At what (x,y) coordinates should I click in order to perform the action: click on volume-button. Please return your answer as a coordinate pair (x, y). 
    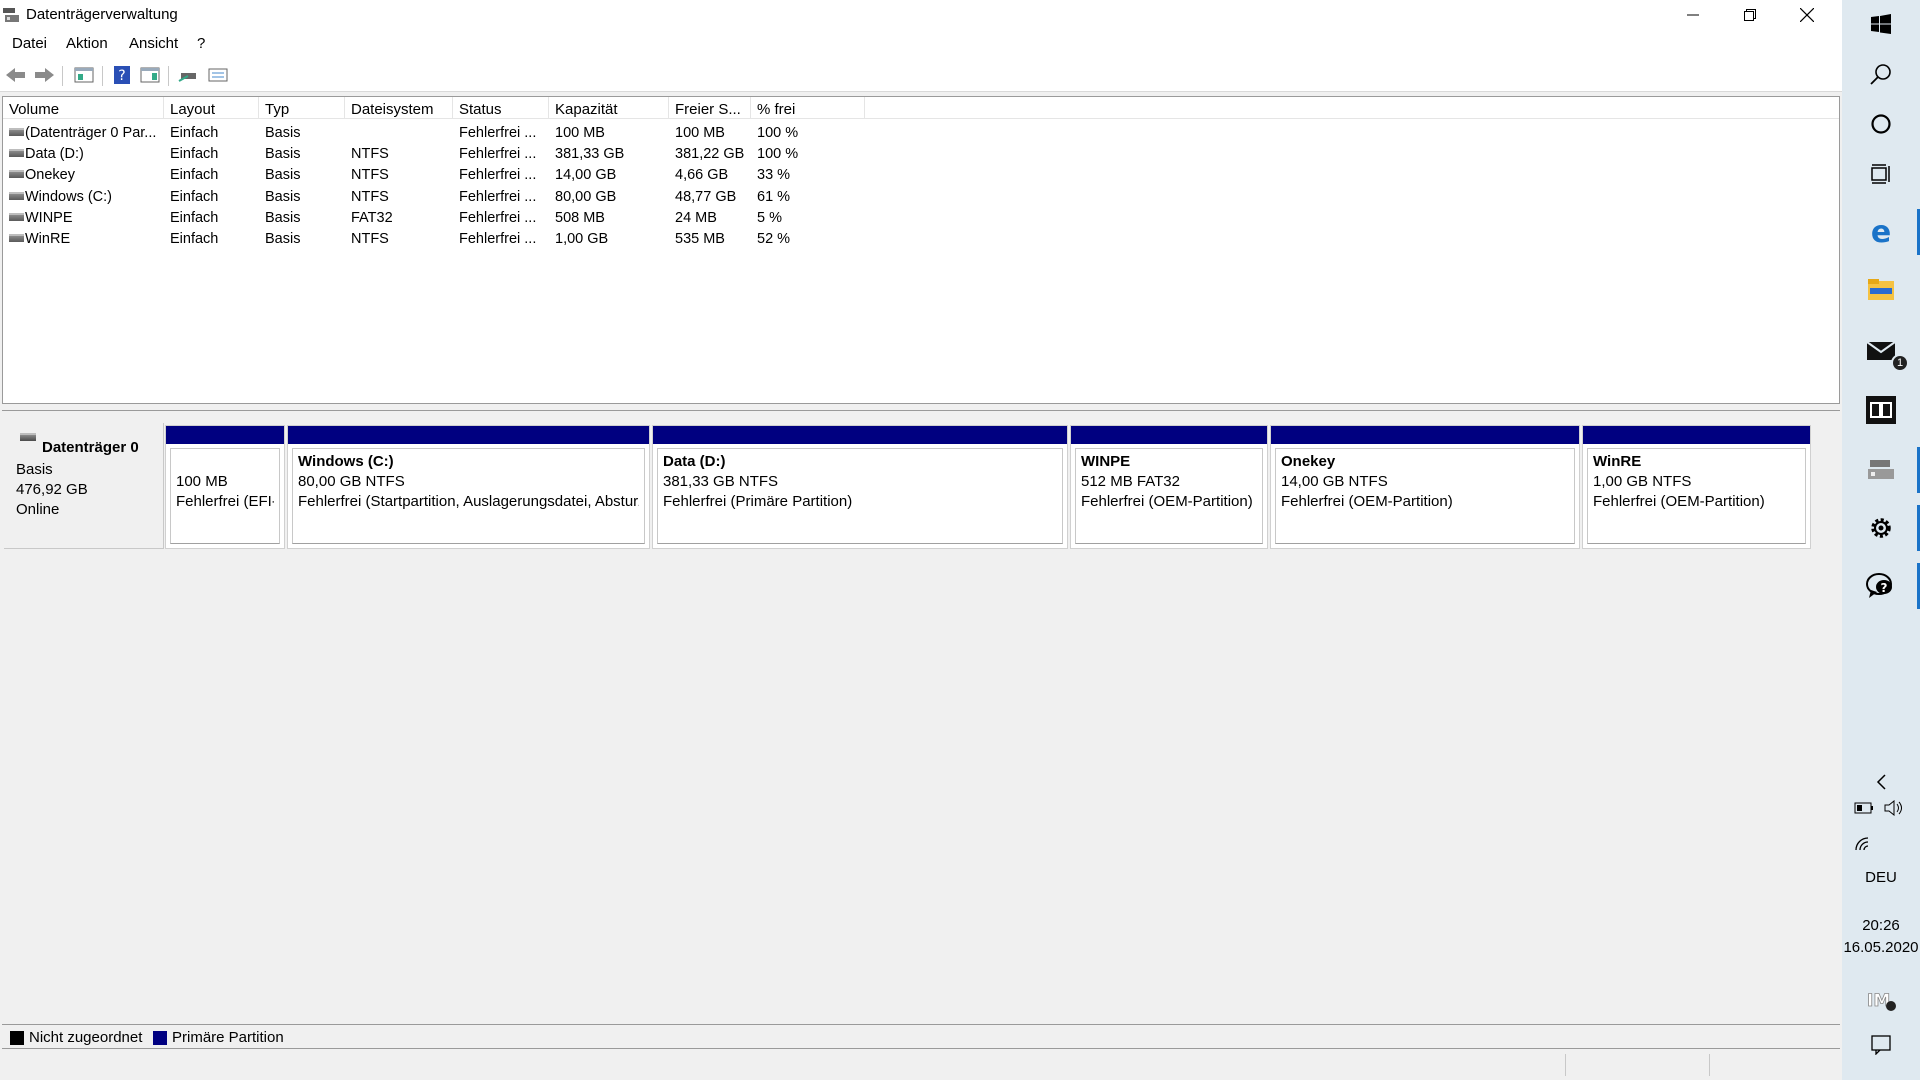
    Looking at the image, I should click on (1894, 808).